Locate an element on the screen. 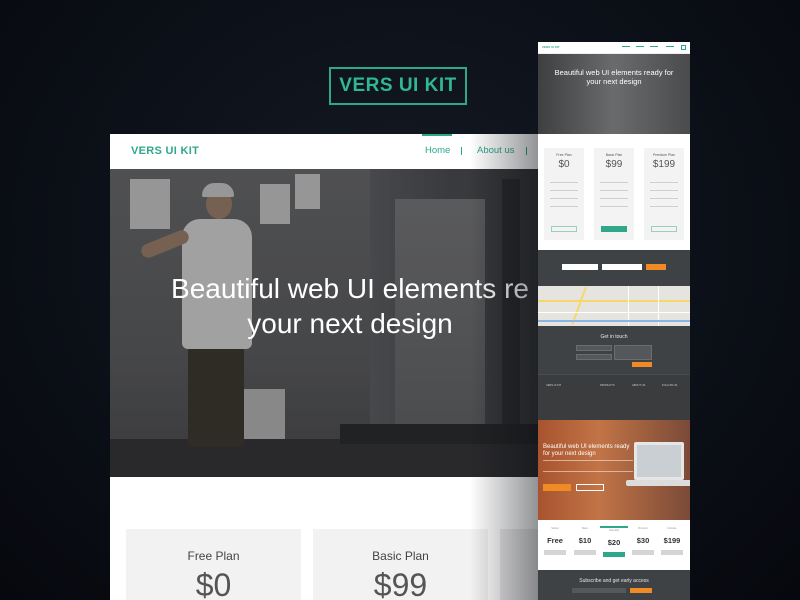 The image size is (800, 600). pricing-section: Free Plan $0 Basic Plan $99 is located at coordinates (350, 538).